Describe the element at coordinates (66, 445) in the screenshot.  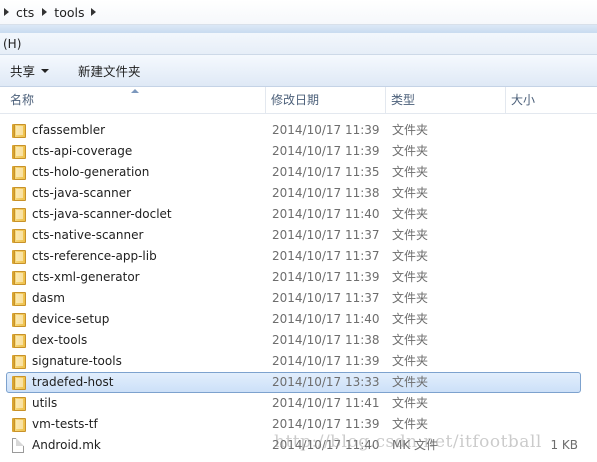
I see `file-name: Android.mk` at that location.